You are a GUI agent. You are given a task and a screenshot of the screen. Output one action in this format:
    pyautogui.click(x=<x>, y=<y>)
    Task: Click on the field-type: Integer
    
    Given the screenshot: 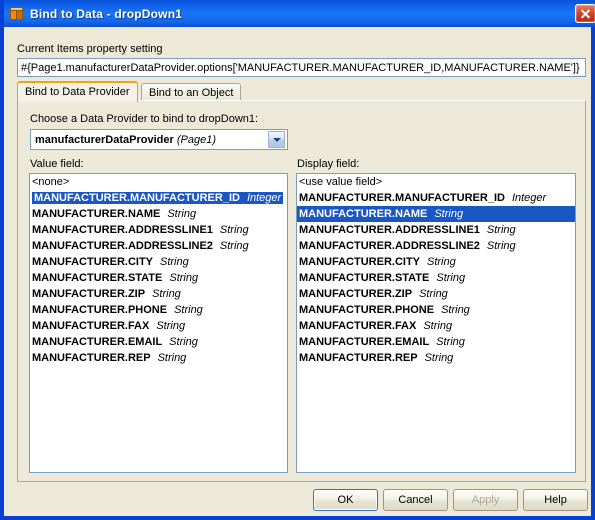 What is the action you would take?
    pyautogui.click(x=264, y=198)
    